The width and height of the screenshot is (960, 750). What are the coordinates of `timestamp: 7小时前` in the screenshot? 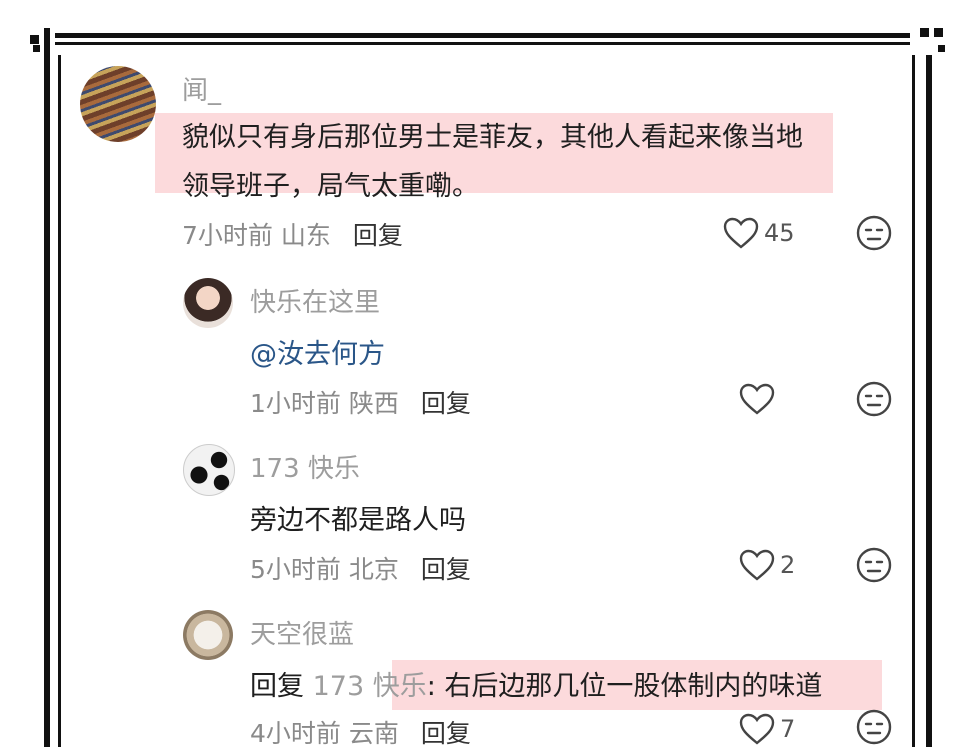 It's located at (227, 235).